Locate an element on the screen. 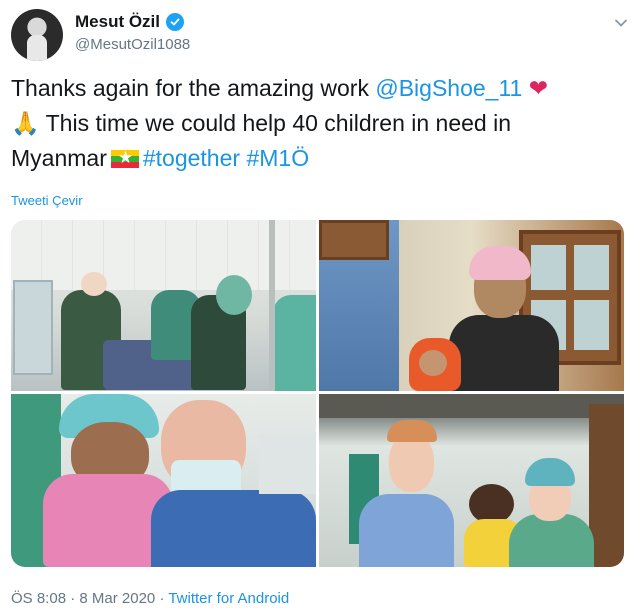 Image resolution: width=640 pixels, height=613 pixels. ceiling is located at coordinates (471, 406).